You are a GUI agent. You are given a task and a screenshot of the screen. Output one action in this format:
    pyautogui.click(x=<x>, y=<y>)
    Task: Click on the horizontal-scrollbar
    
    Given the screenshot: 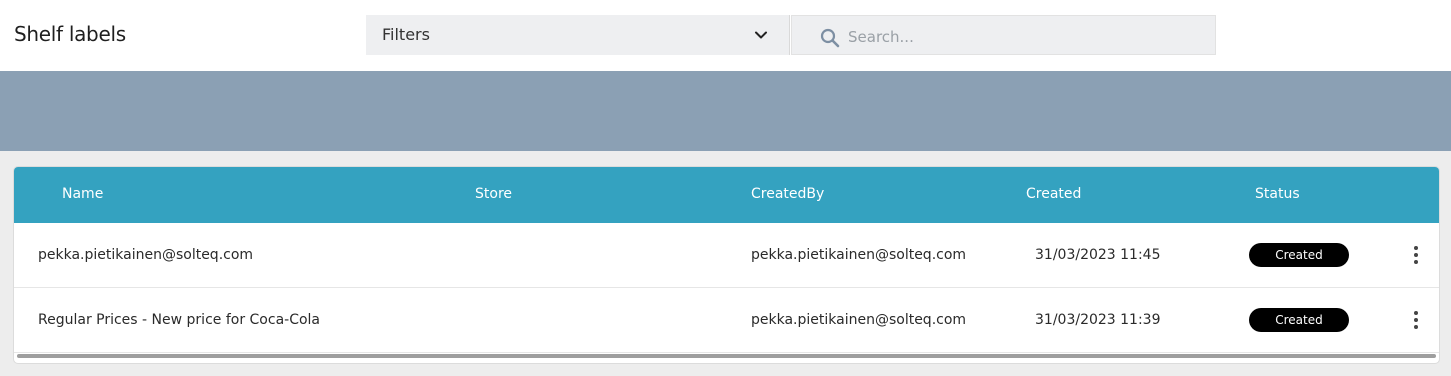 What is the action you would take?
    pyautogui.click(x=726, y=356)
    